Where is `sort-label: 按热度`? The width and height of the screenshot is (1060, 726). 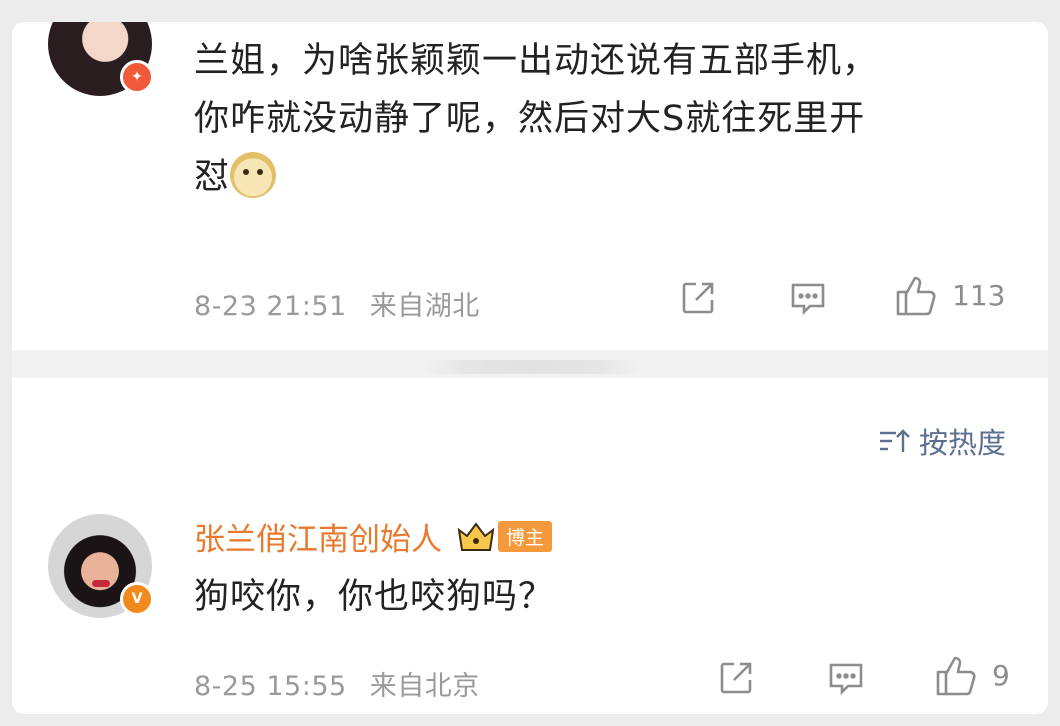 sort-label: 按热度 is located at coordinates (962, 443).